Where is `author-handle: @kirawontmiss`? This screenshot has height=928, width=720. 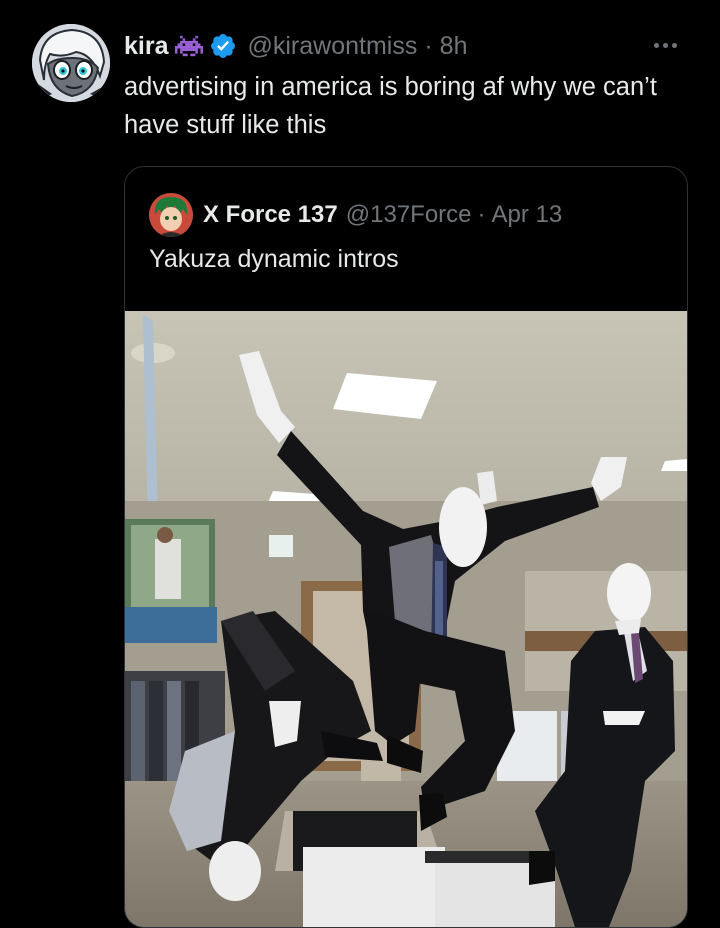 author-handle: @kirawontmiss is located at coordinates (332, 46).